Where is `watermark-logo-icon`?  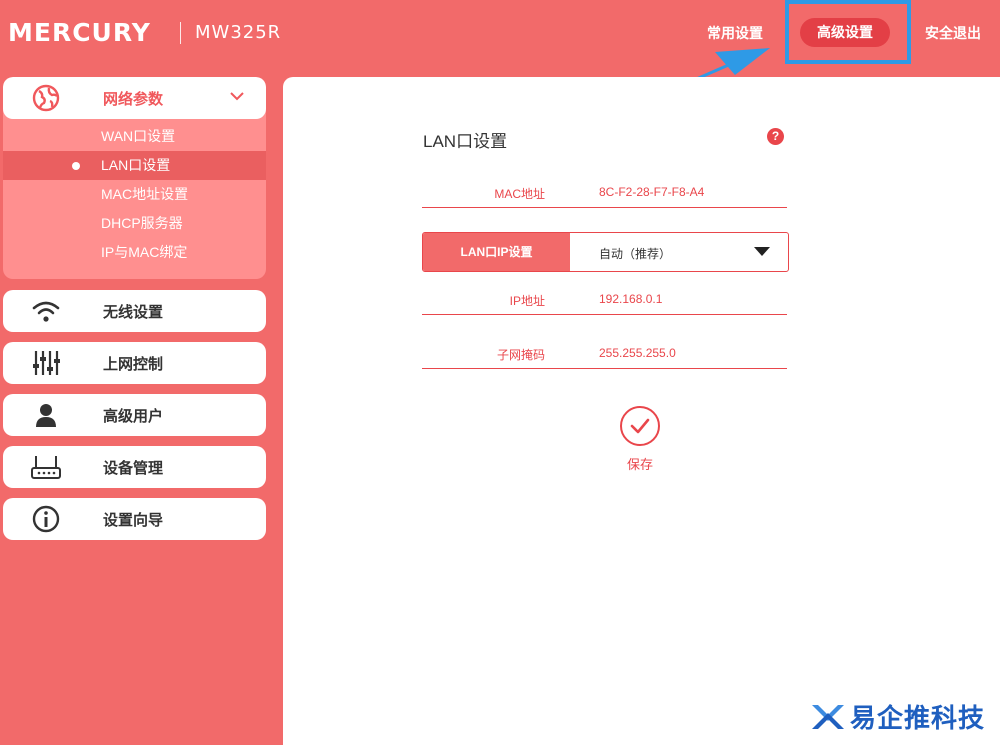
watermark-logo-icon is located at coordinates (828, 716).